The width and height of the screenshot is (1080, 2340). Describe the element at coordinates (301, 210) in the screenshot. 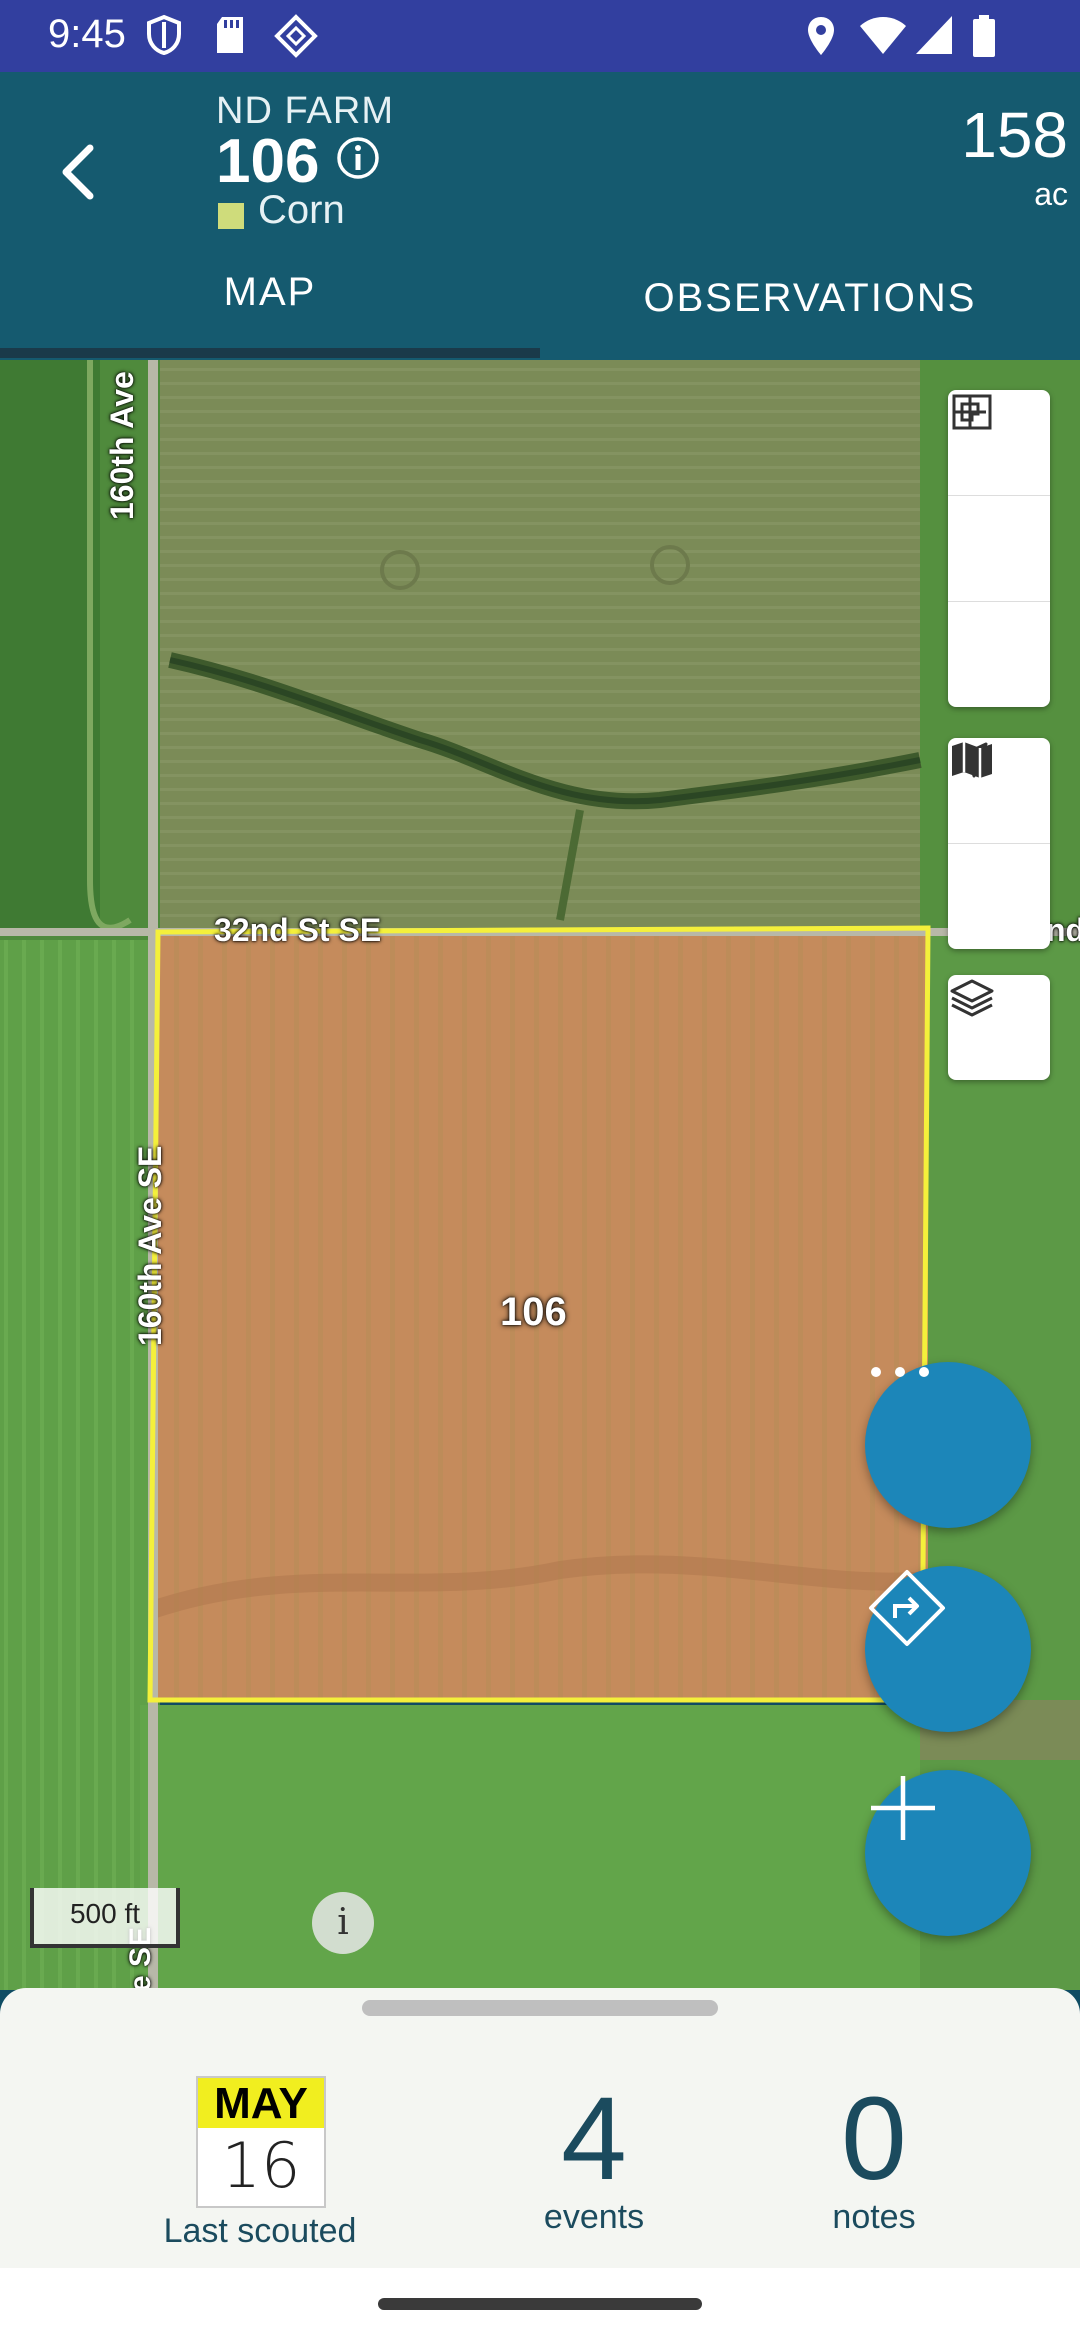

I see `crop-name: Corn` at that location.